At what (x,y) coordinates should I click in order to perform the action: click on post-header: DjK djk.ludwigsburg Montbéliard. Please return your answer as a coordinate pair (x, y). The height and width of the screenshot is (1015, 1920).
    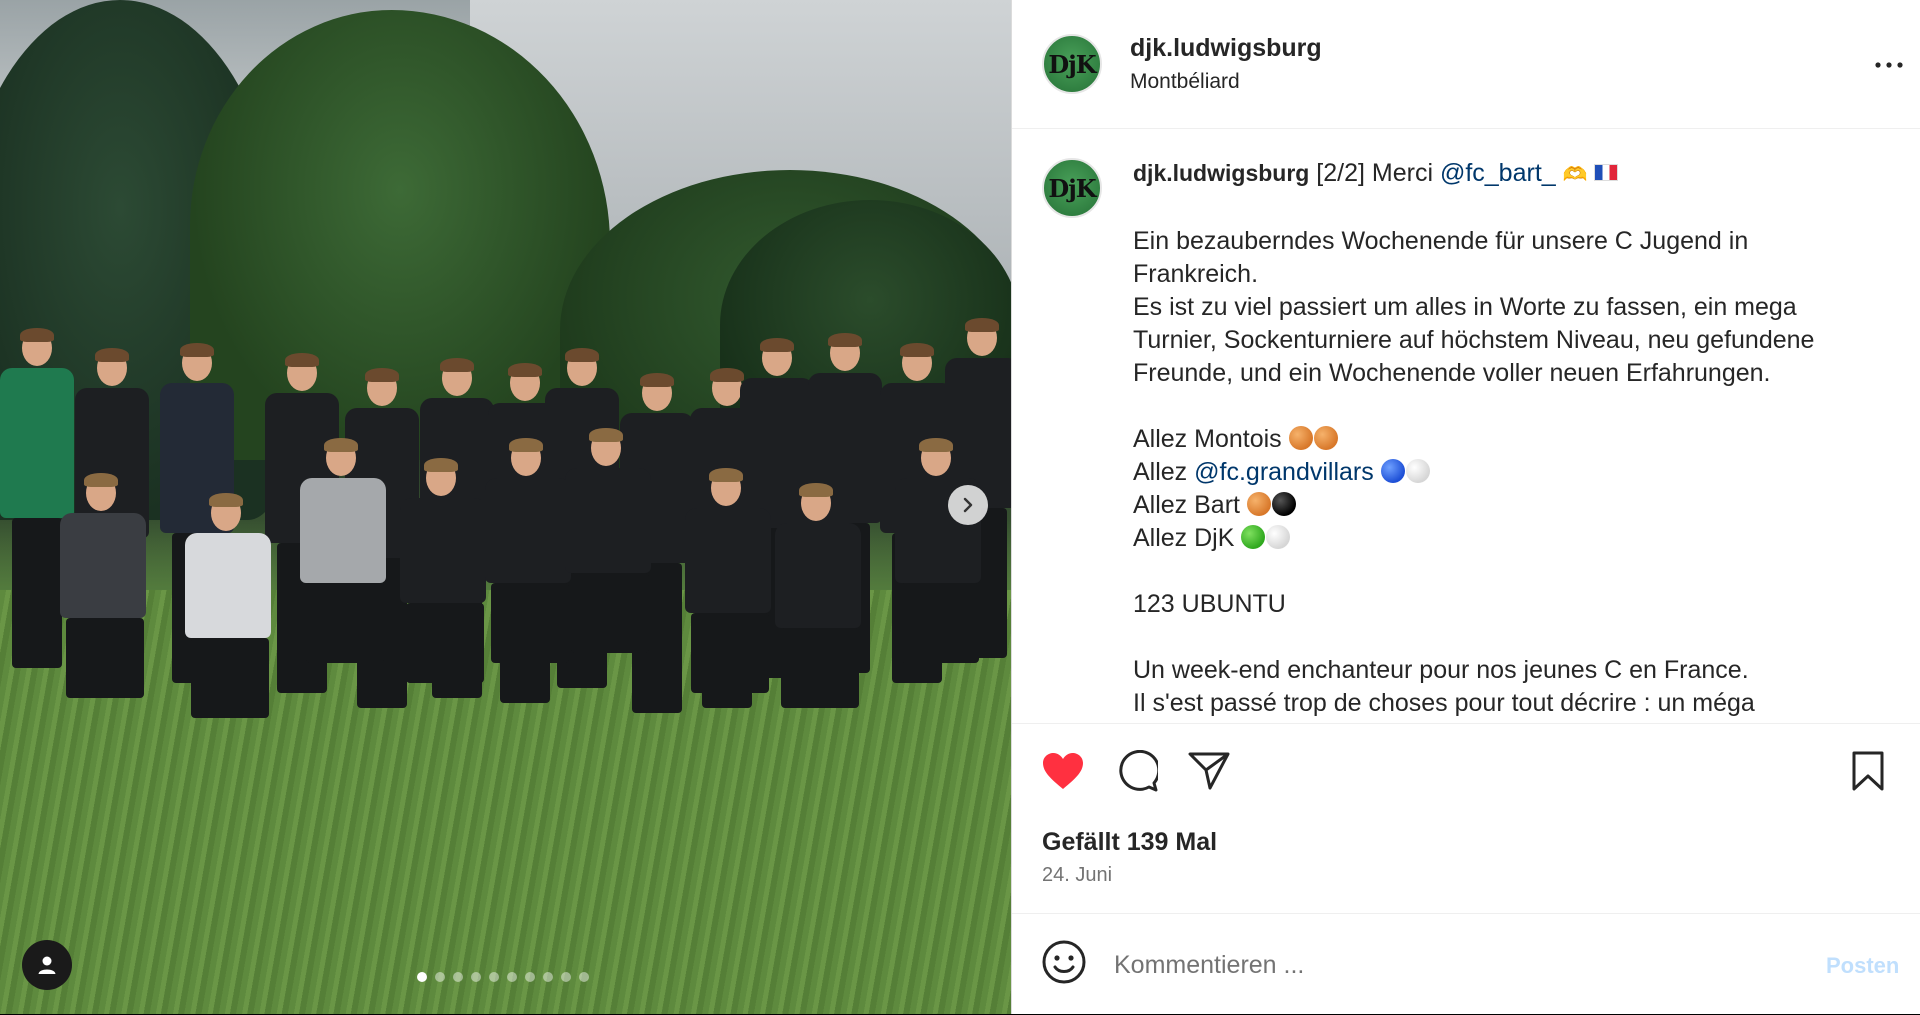
    Looking at the image, I should click on (1466, 64).